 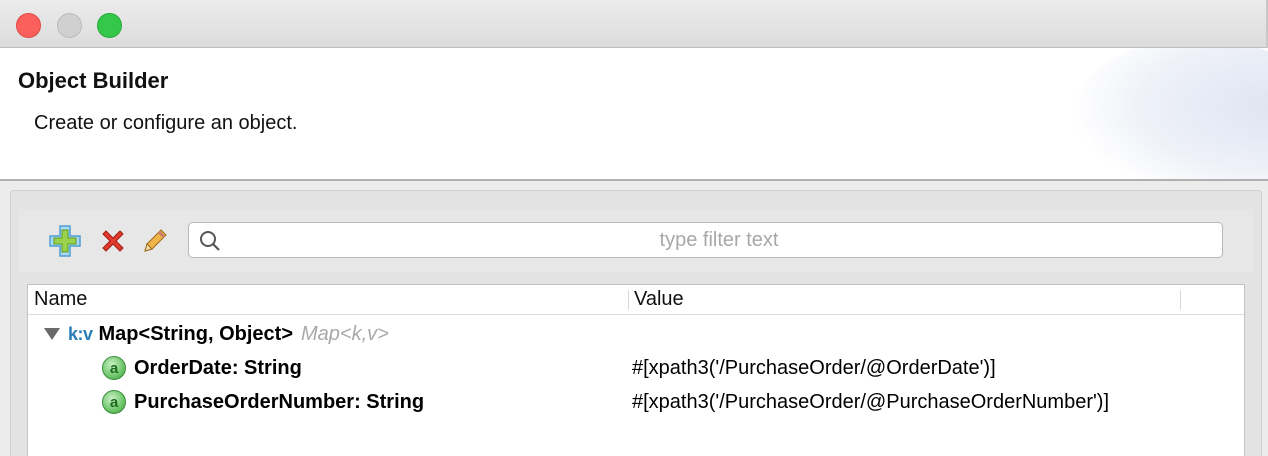 I want to click on row-name-cell: a PurchaseOrderNumber: String, so click(x=263, y=402).